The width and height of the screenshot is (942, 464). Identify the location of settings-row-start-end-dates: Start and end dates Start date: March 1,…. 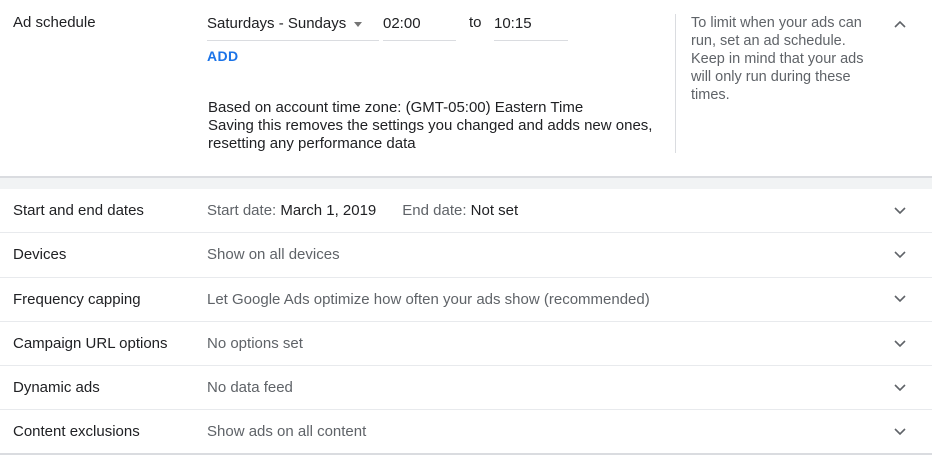
(466, 211).